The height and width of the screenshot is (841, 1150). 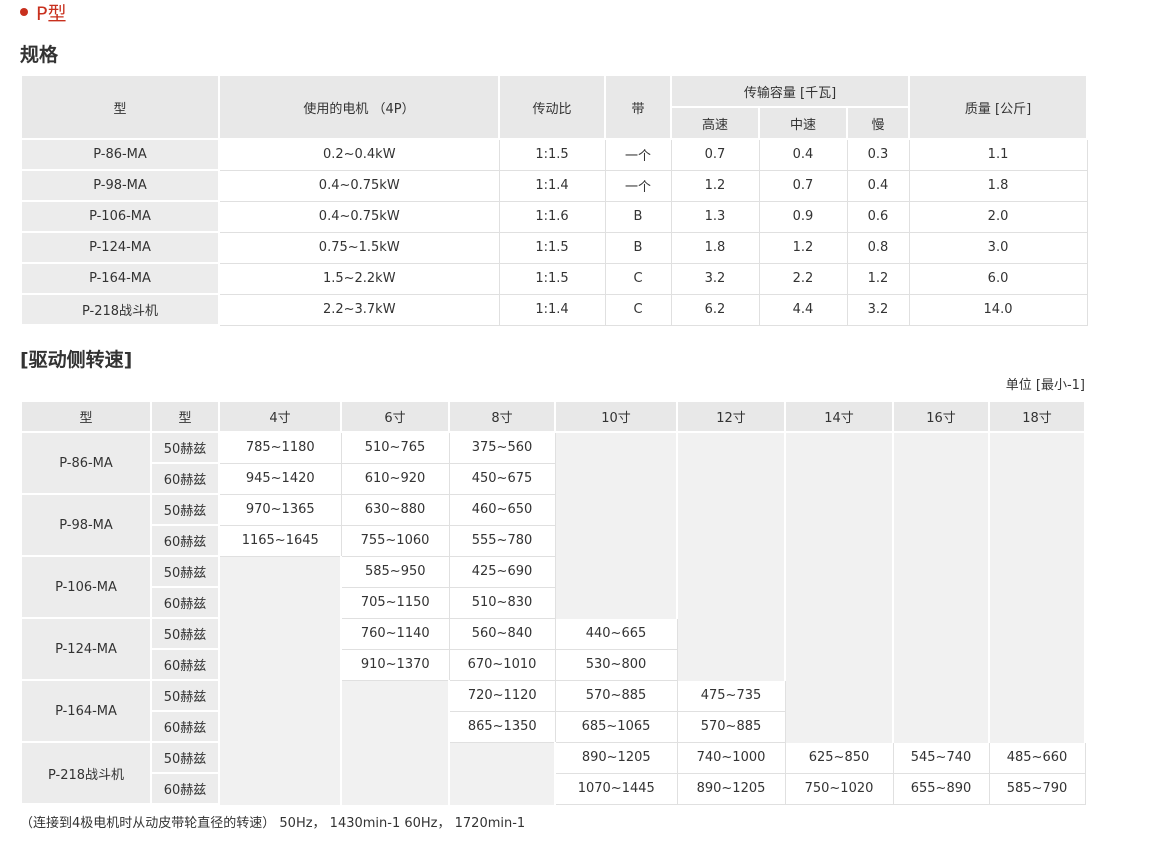 What do you see at coordinates (185, 757) in the screenshot?
I see `cell-frequency: 50赫兹` at bounding box center [185, 757].